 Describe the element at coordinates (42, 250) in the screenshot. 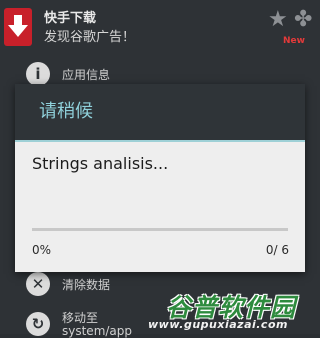

I see `progress-percent: 0%` at that location.